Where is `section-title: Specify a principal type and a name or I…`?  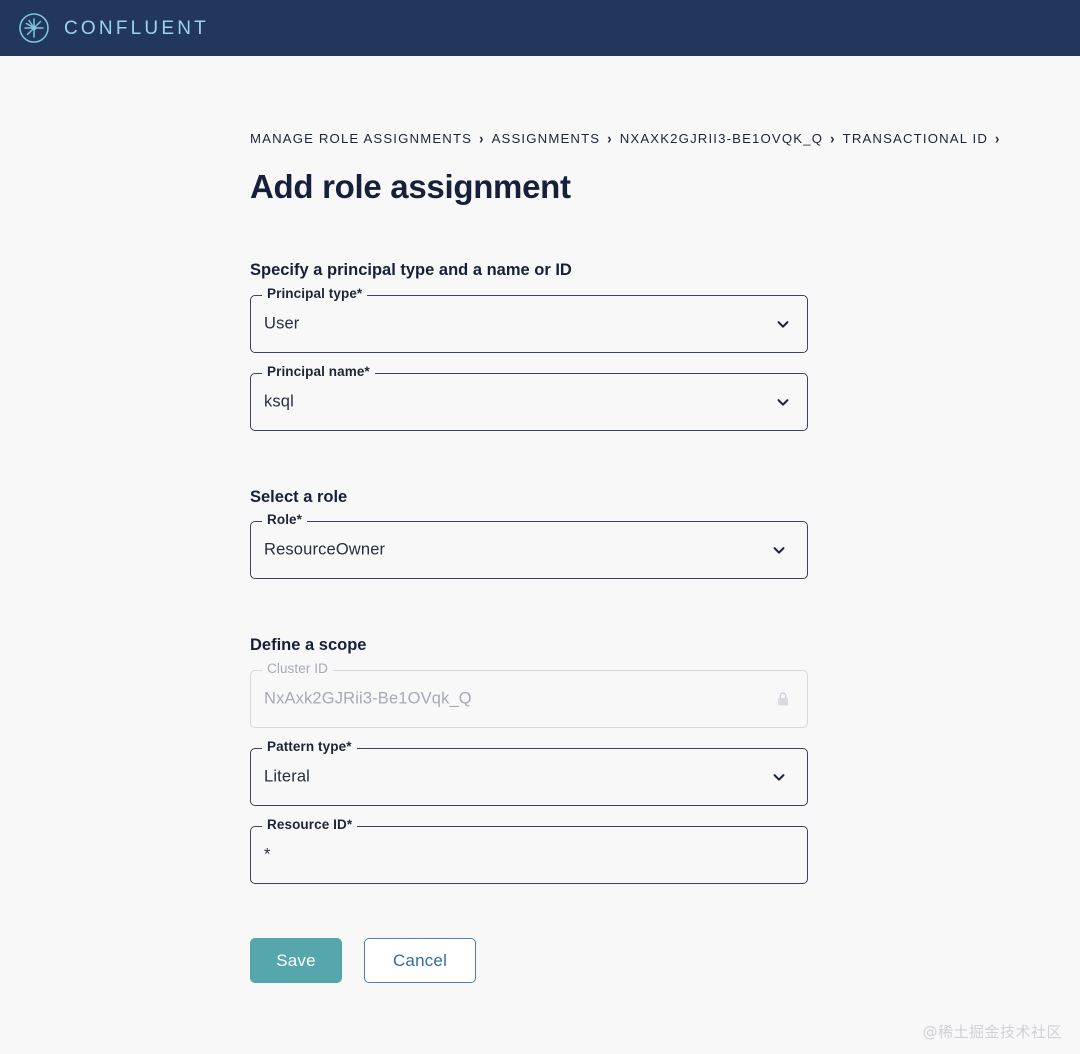 section-title: Specify a principal type and a name or I… is located at coordinates (411, 269).